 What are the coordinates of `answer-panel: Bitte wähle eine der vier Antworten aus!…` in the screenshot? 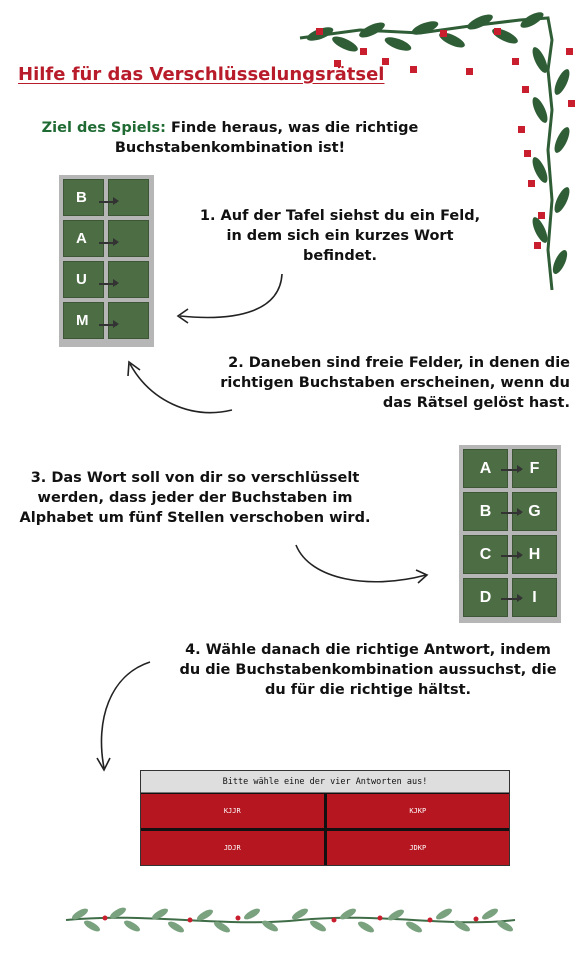 It's located at (325, 818).